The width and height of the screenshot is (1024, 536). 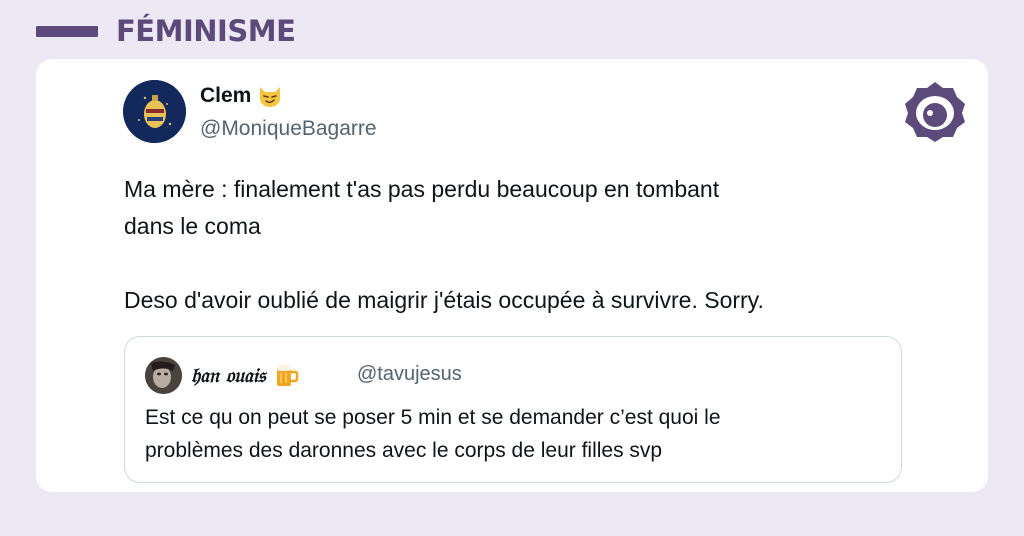 What do you see at coordinates (228, 375) in the screenshot?
I see `quoted-author-name-text: 𝔥𝔞𝔫 𝔬𝔲𝔞𝔦𝔰` at bounding box center [228, 375].